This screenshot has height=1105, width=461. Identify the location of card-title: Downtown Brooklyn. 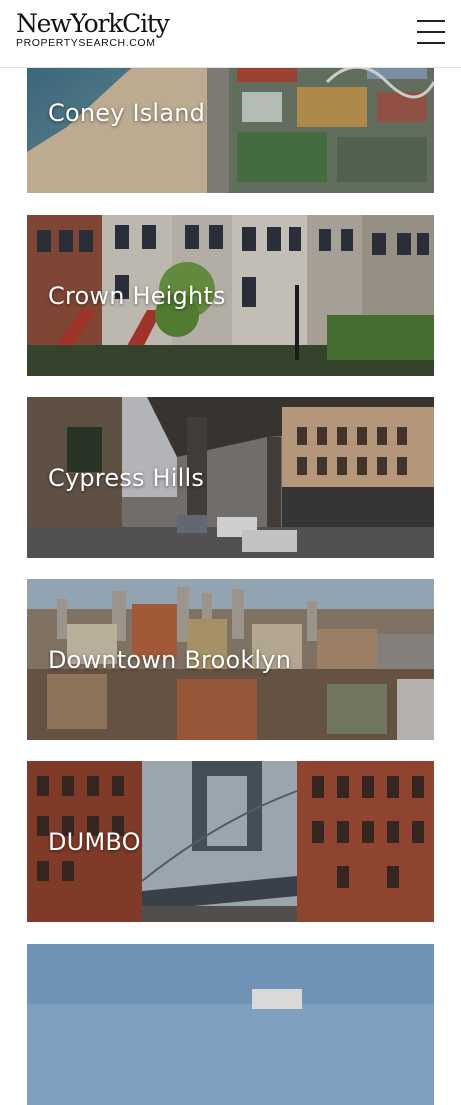
(170, 659).